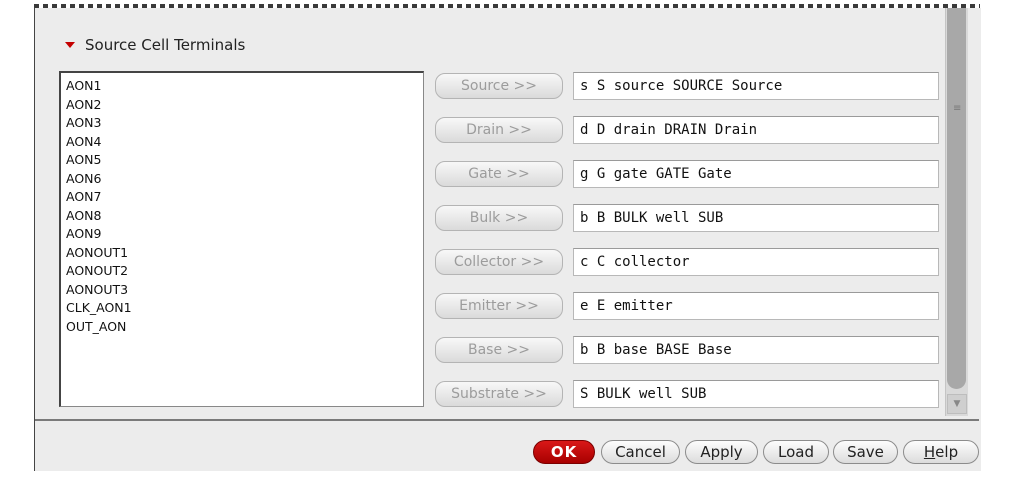 This screenshot has width=1013, height=478. I want to click on list-item: AON4, so click(244, 142).